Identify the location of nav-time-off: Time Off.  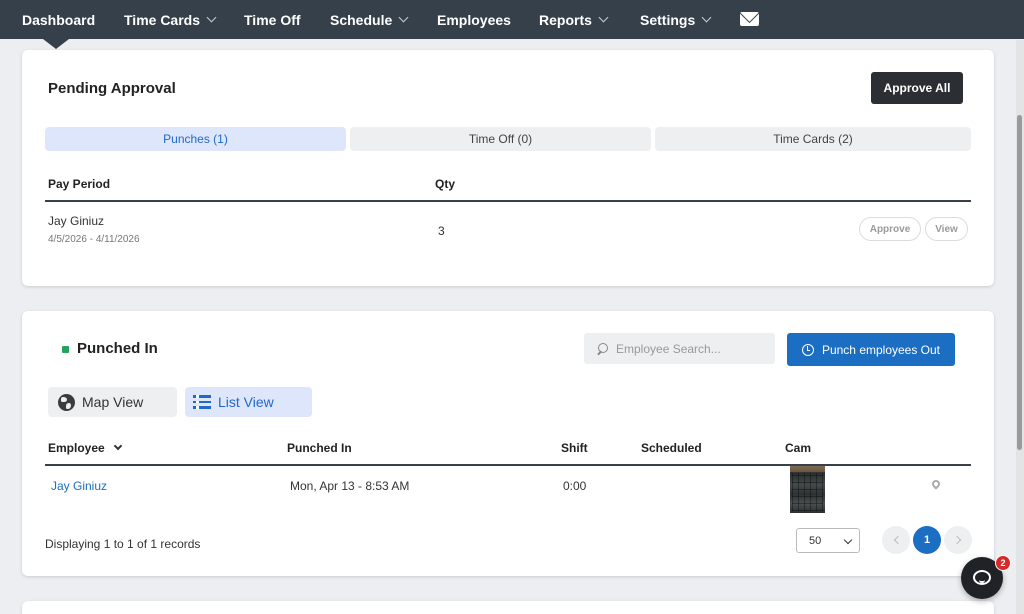
(272, 19).